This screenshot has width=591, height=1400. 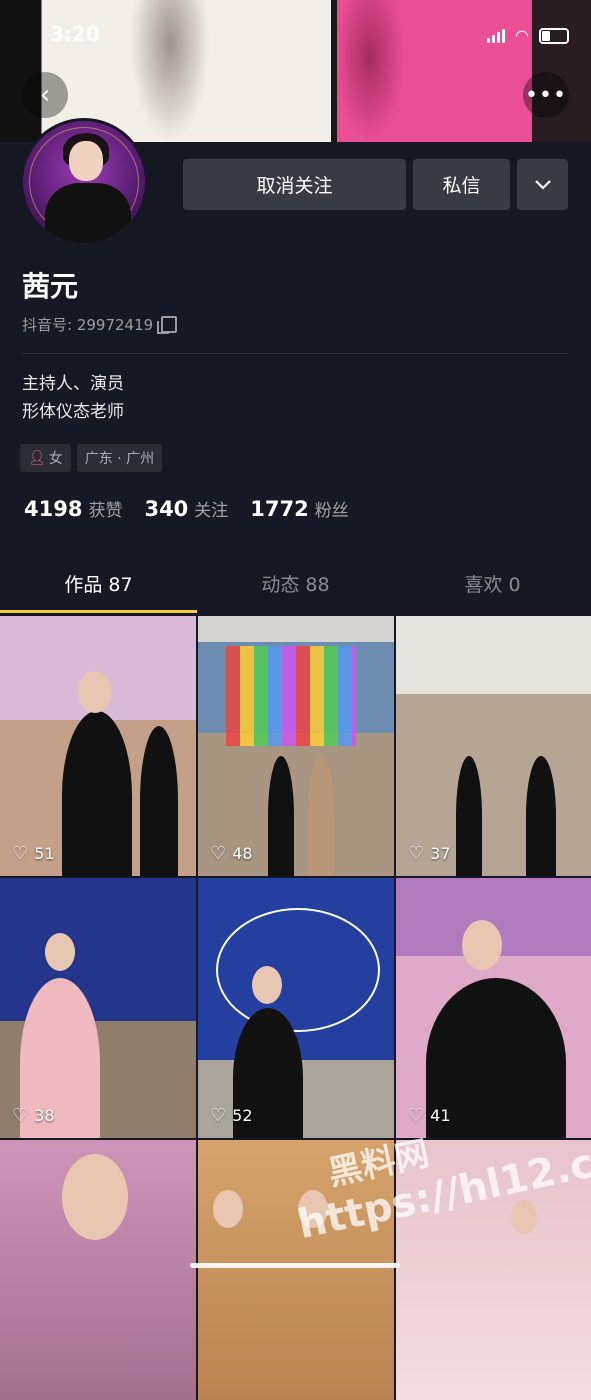 I want to click on video-thumbnail: ♡ 51, so click(x=98, y=746).